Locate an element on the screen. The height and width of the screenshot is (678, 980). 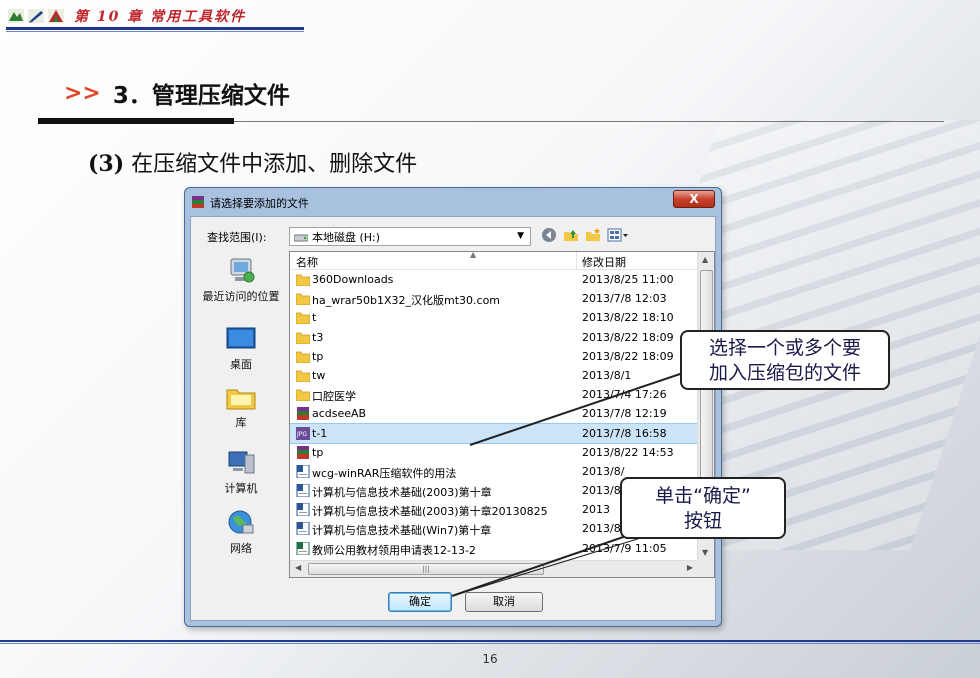
file-date: 2013/8/1 is located at coordinates (607, 375).